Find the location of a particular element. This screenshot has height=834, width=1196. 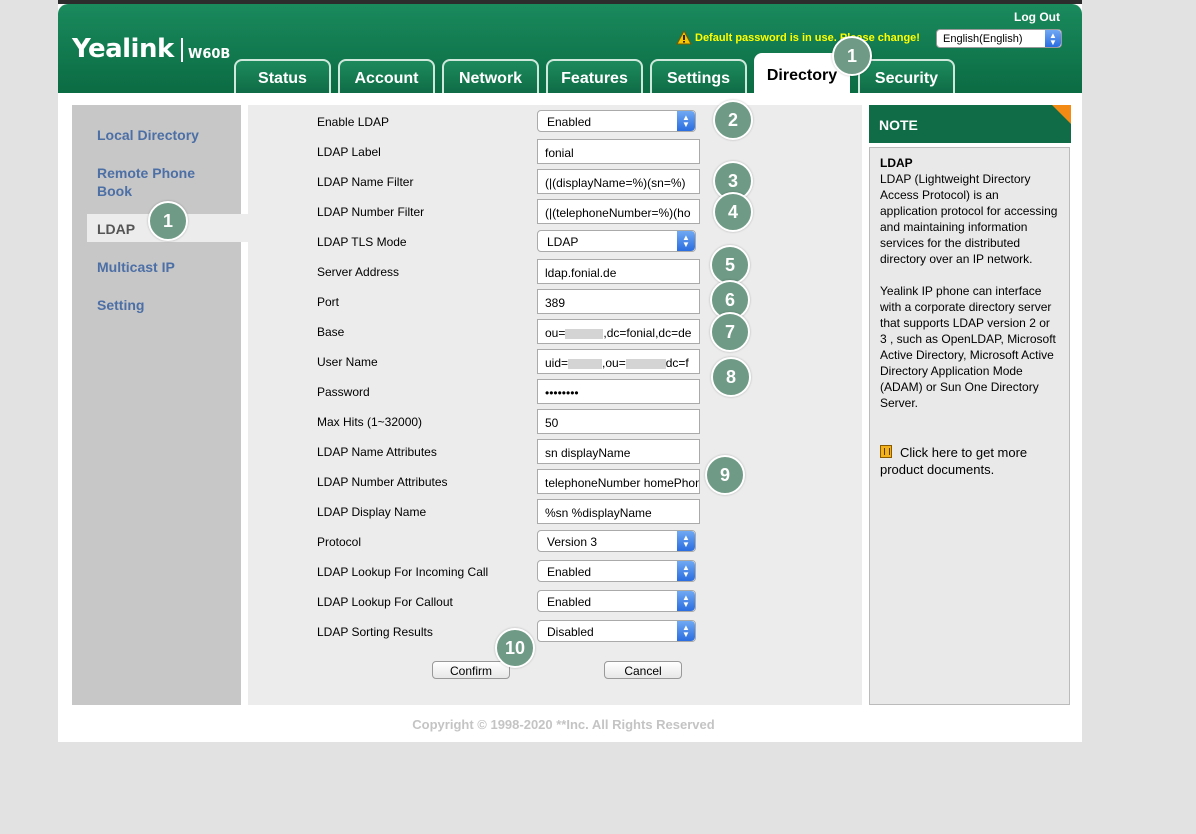

tab-features: Features is located at coordinates (594, 76).